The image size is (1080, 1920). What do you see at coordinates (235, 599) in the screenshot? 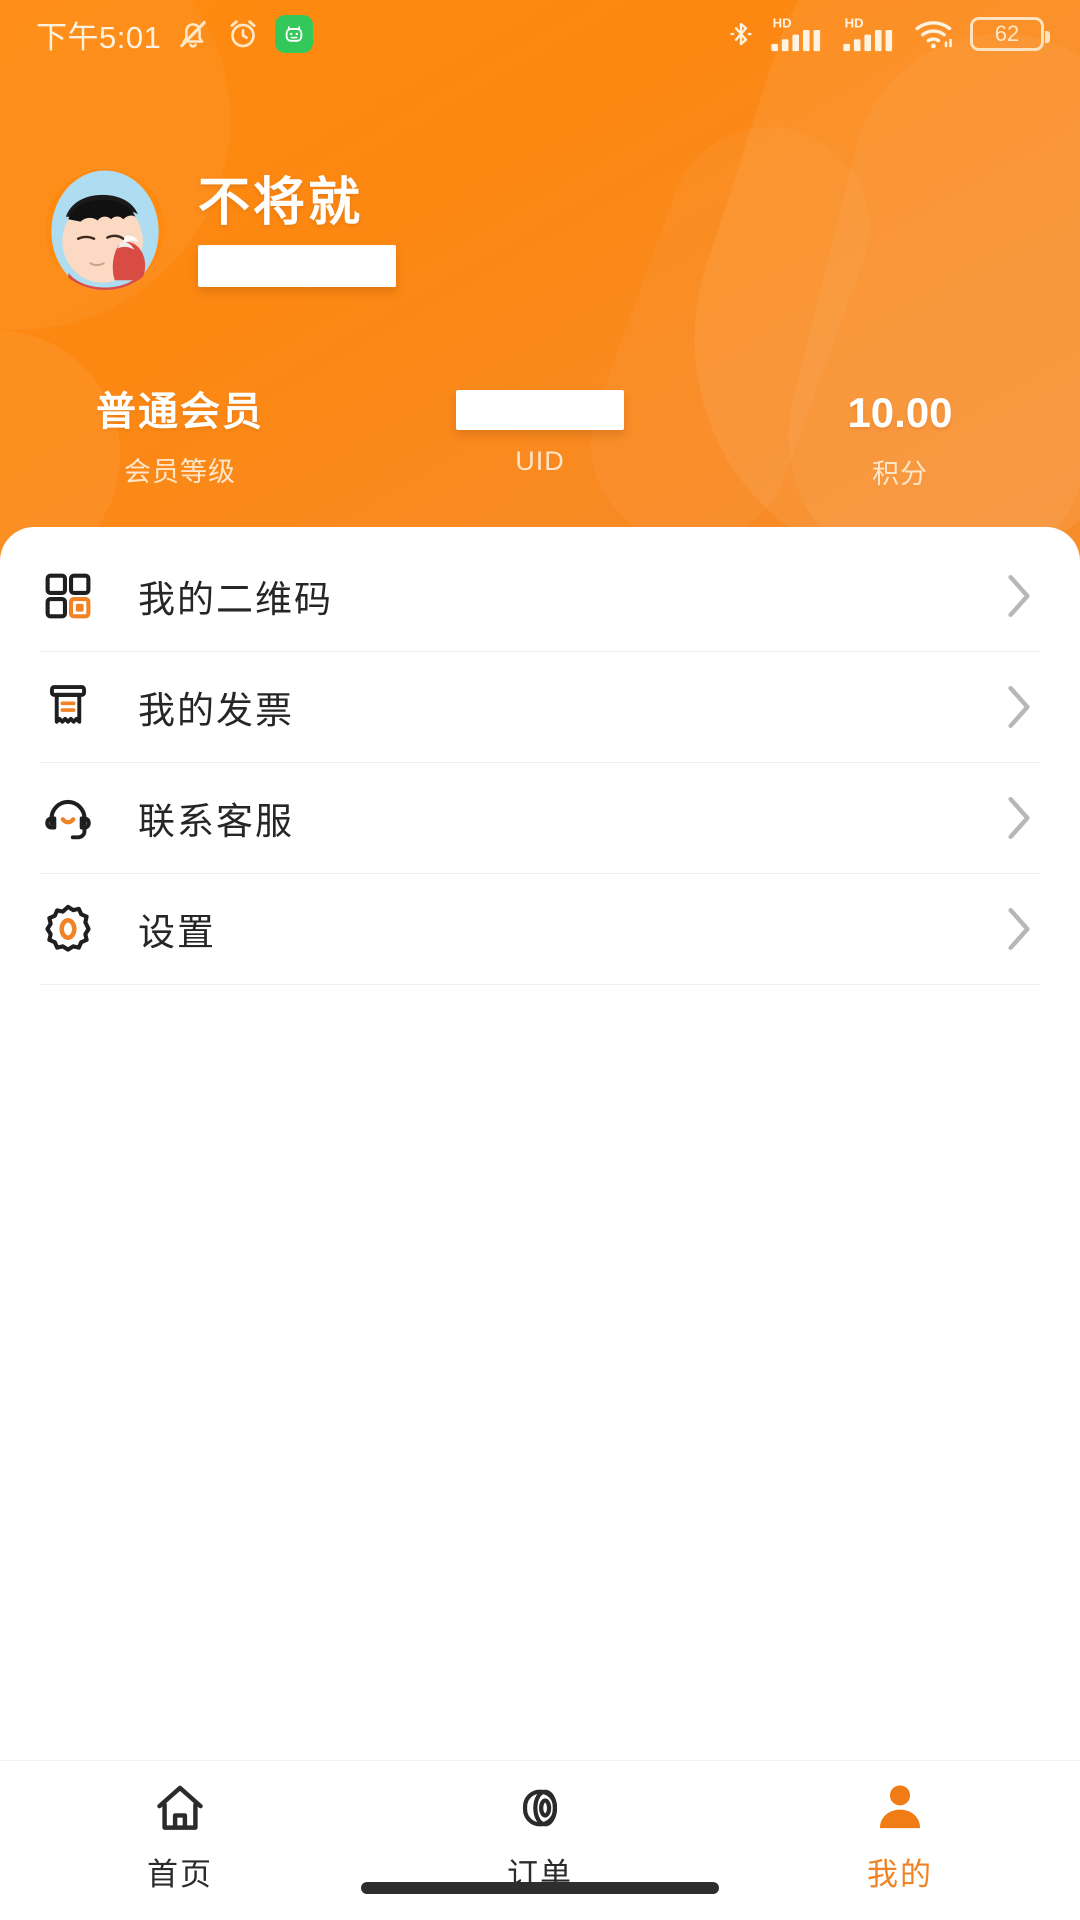
I see `menu-item-label: 我的二维码` at bounding box center [235, 599].